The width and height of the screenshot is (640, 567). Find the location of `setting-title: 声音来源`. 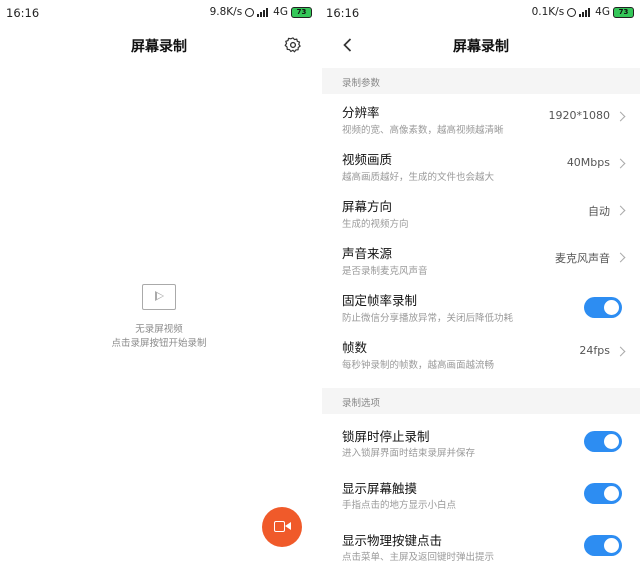

setting-title: 声音来源 is located at coordinates (367, 253).